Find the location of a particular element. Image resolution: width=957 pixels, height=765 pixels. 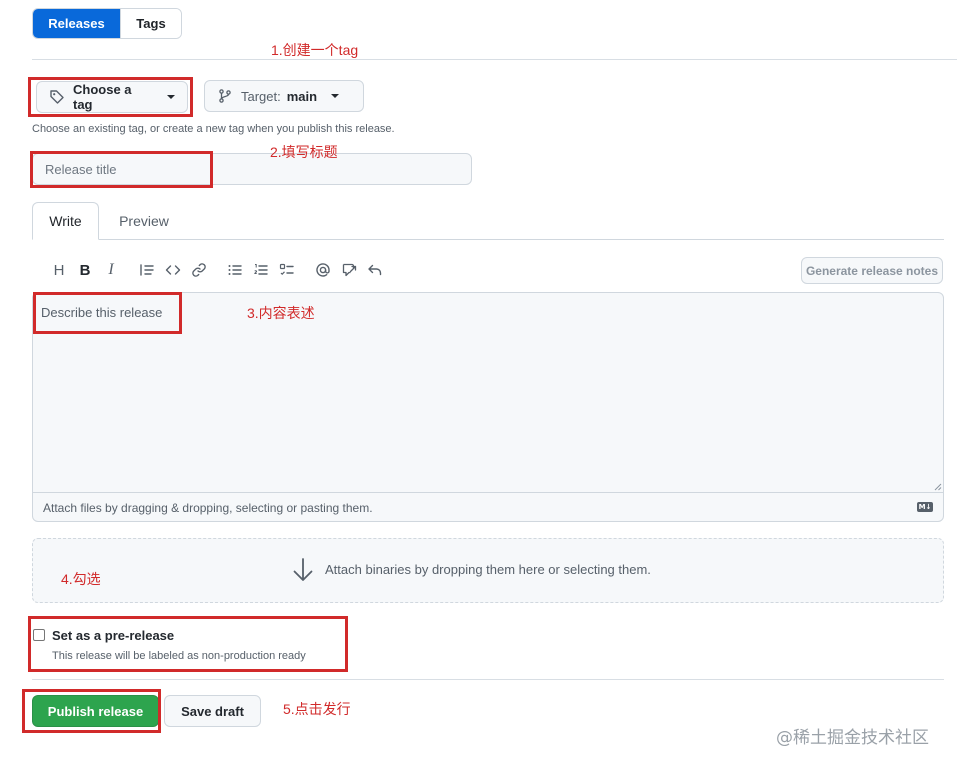

tab-write: Write is located at coordinates (65, 221).